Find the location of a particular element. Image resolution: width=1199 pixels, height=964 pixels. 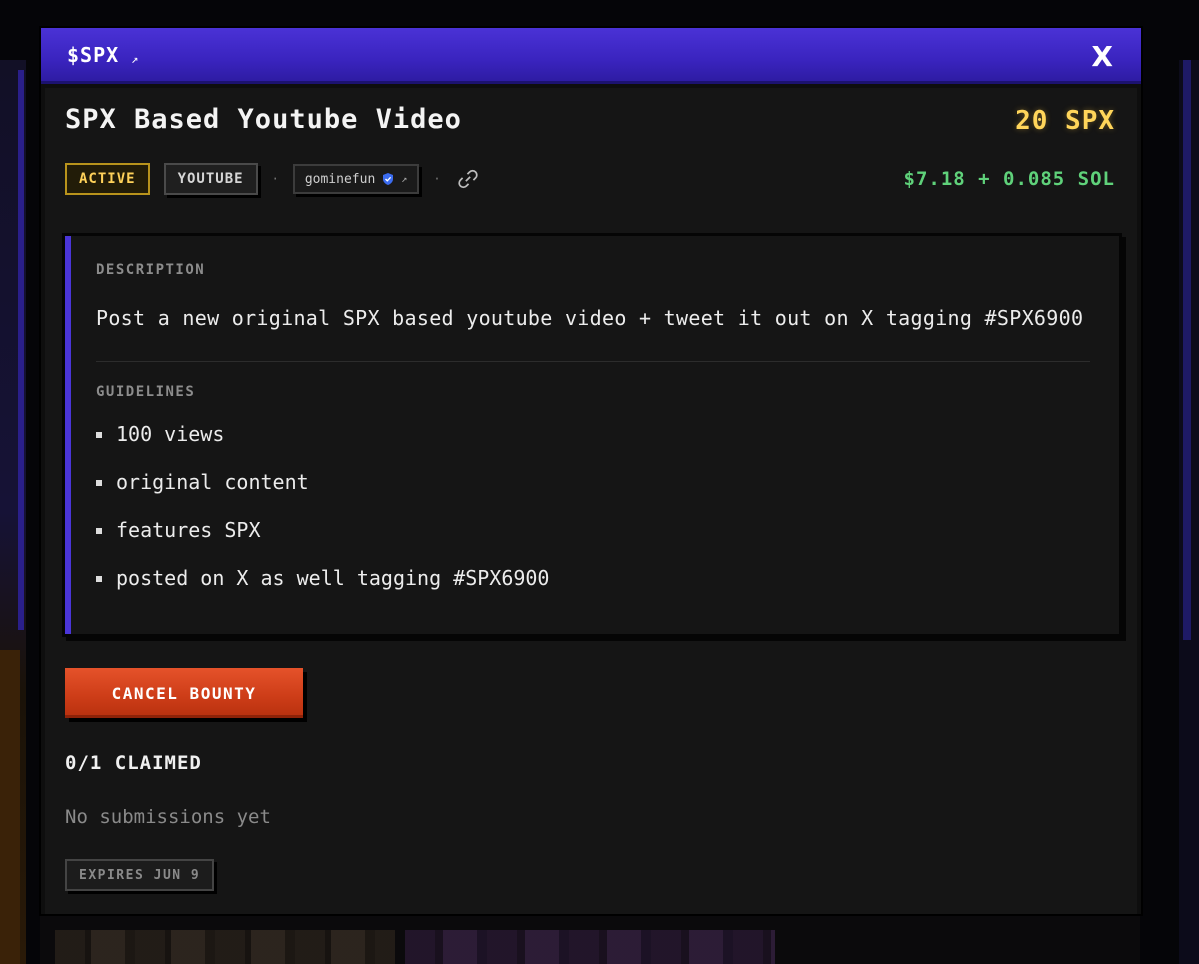

list-item: 100 views is located at coordinates (322, 446).